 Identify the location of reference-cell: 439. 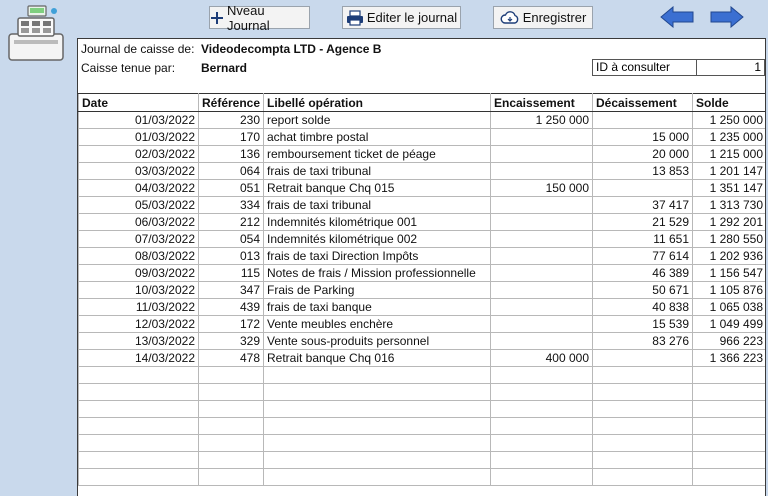
(231, 307).